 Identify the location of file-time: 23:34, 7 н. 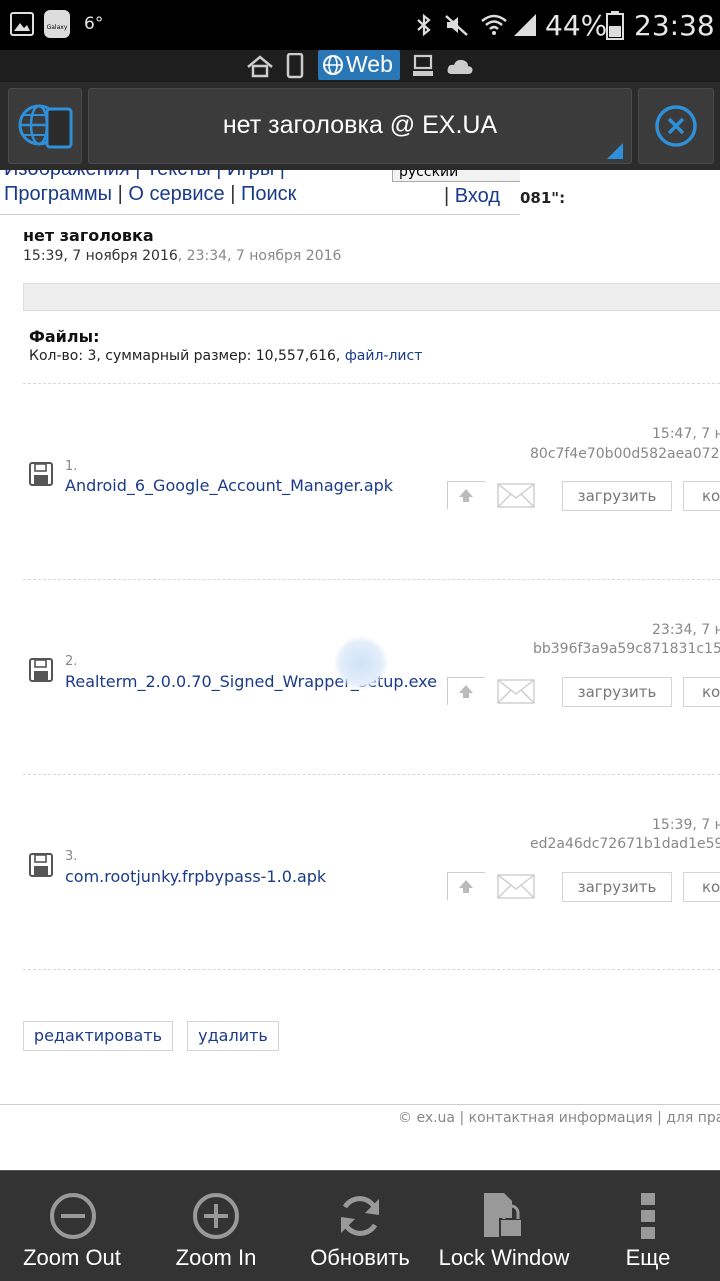
(686, 630).